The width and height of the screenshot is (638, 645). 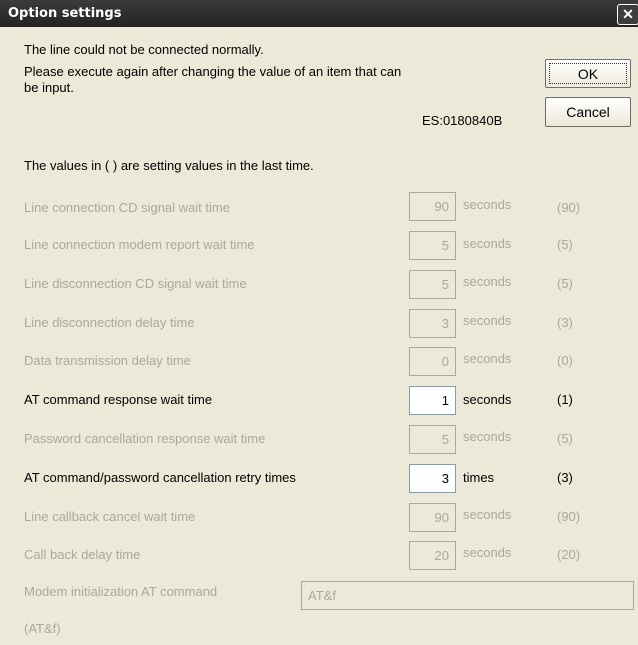 What do you see at coordinates (65, 13) in the screenshot?
I see `window-title: Option settings` at bounding box center [65, 13].